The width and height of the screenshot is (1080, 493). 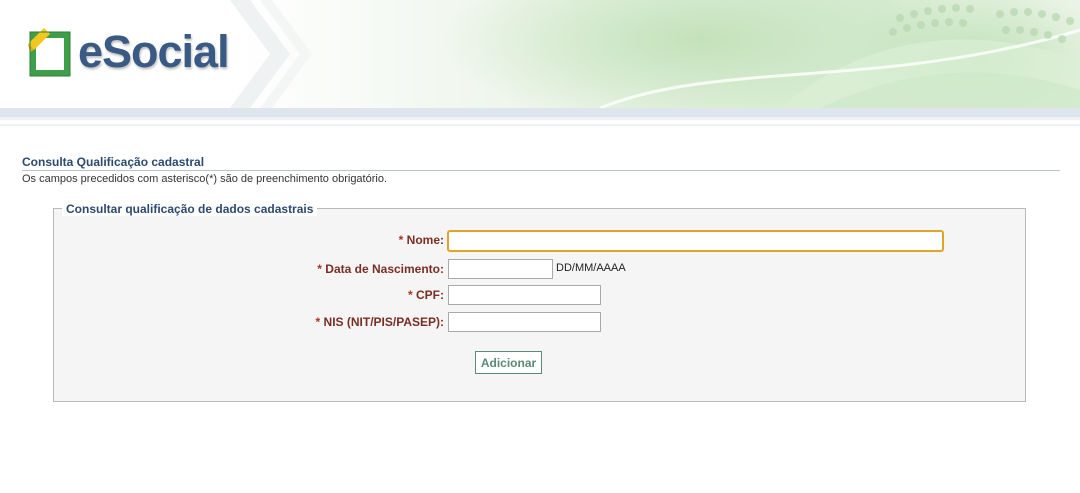 I want to click on logo-text: eSocial, so click(x=154, y=51).